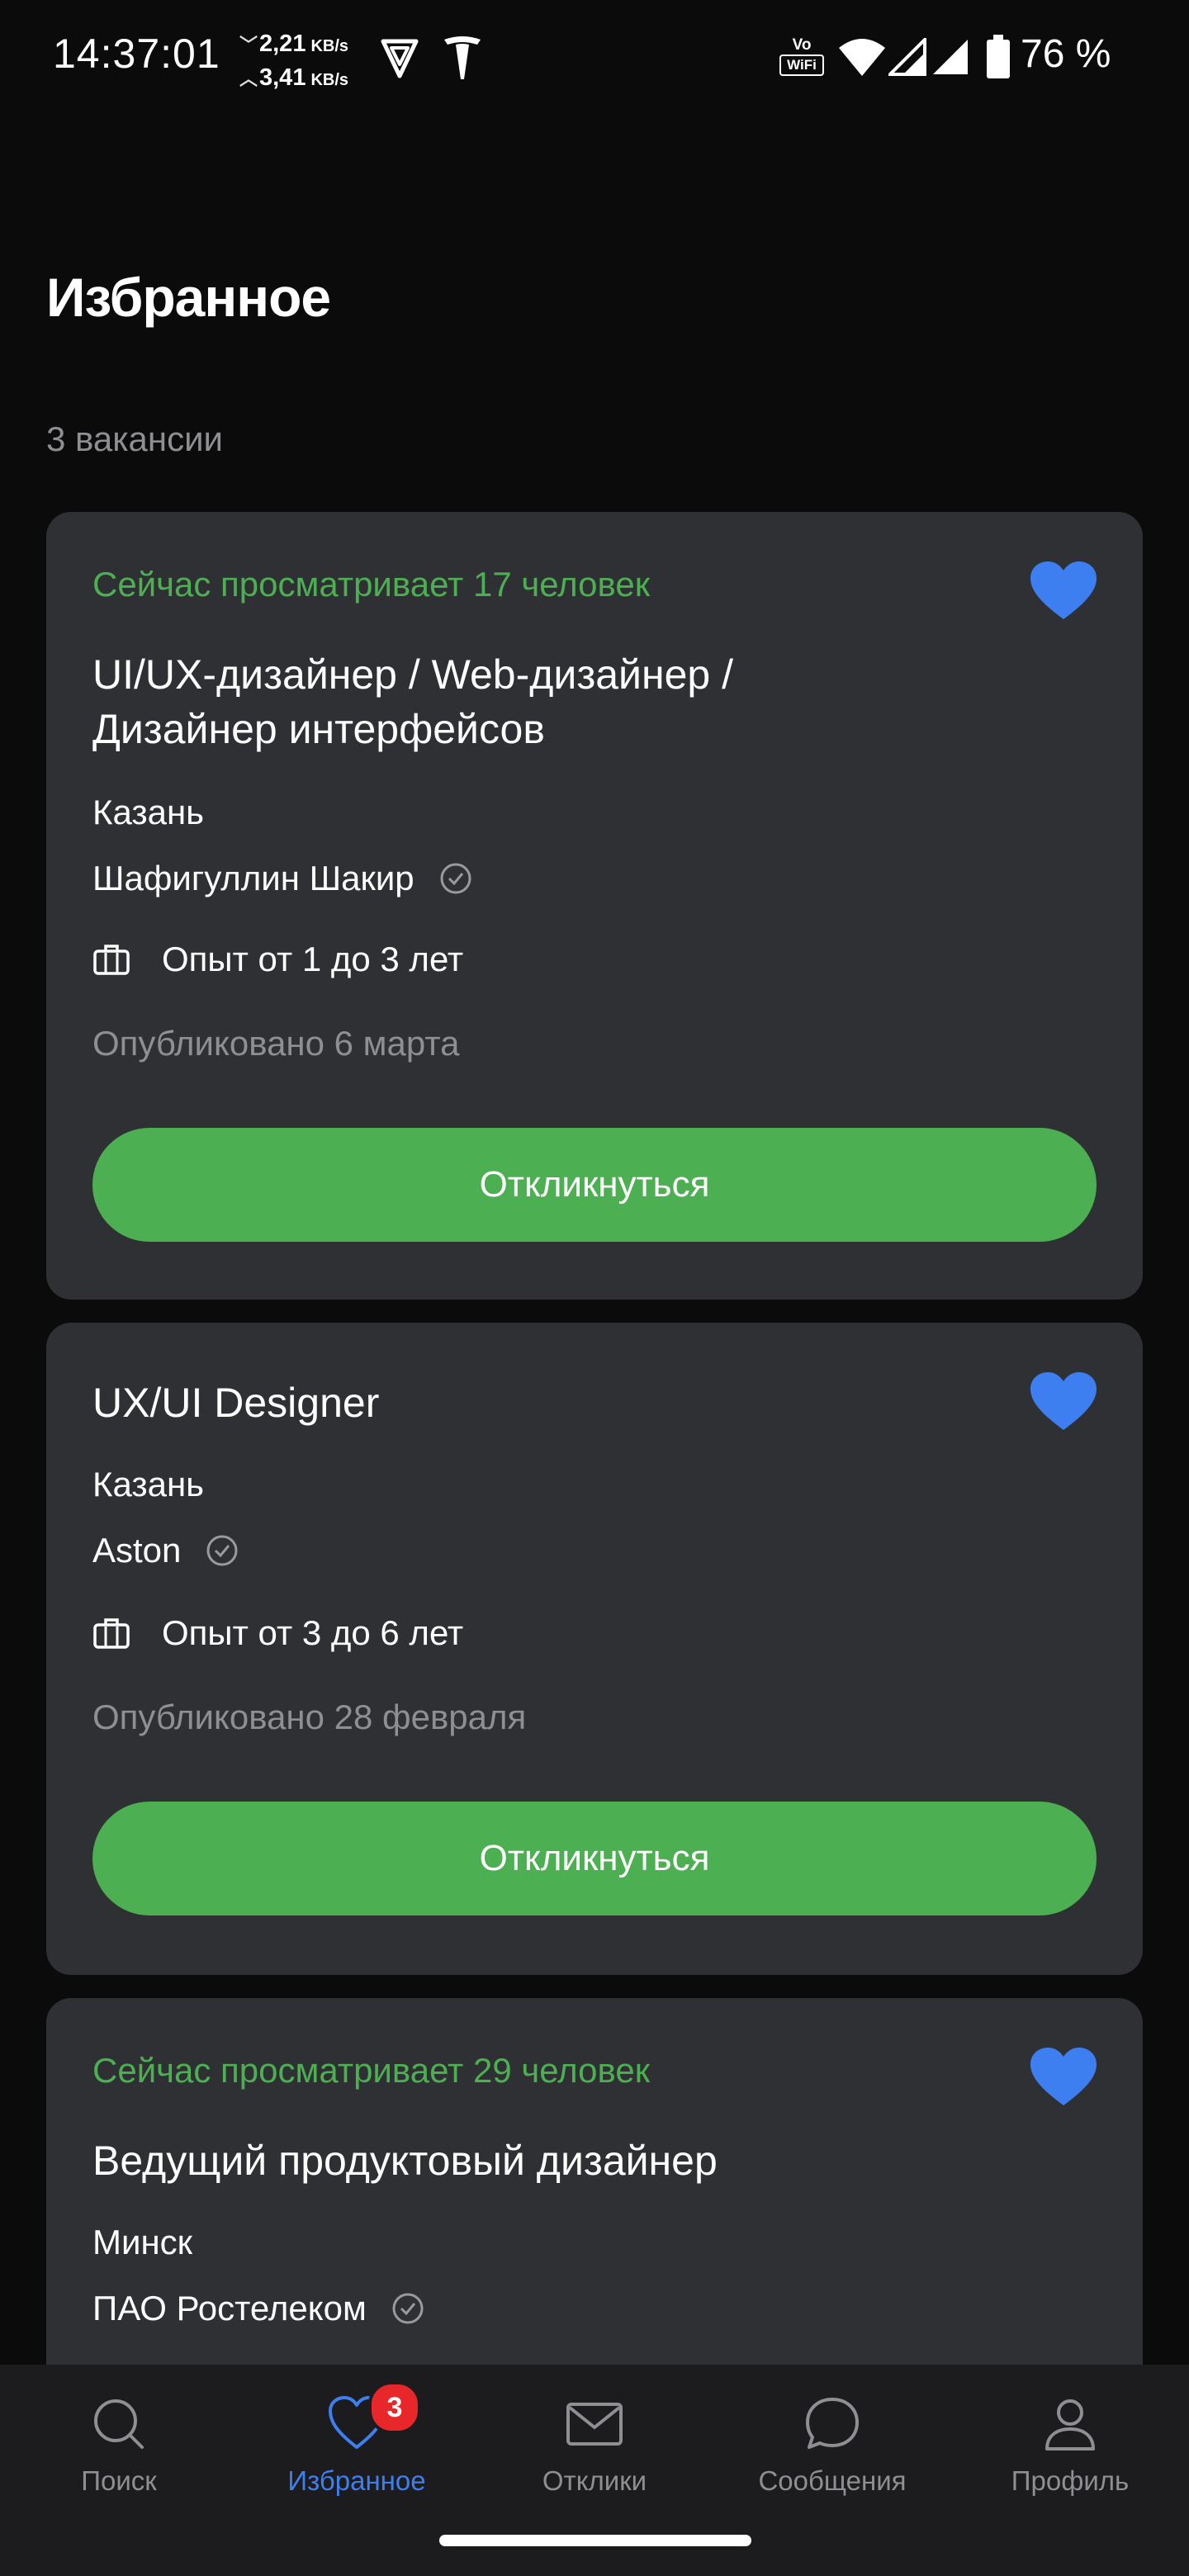  I want to click on company-name: Шафигуллин Шакир, so click(282, 878).